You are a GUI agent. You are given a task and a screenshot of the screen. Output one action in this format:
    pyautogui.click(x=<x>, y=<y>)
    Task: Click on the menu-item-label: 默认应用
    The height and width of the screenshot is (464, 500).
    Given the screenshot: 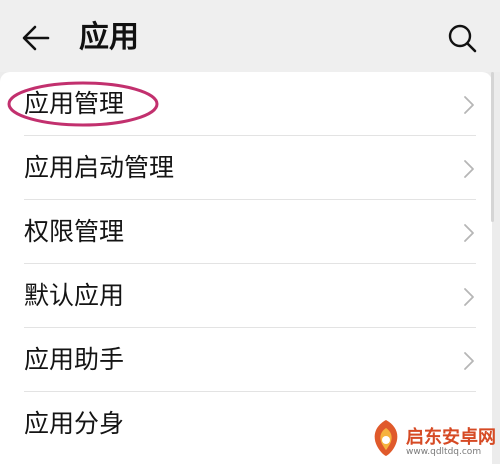 What is the action you would take?
    pyautogui.click(x=74, y=295)
    